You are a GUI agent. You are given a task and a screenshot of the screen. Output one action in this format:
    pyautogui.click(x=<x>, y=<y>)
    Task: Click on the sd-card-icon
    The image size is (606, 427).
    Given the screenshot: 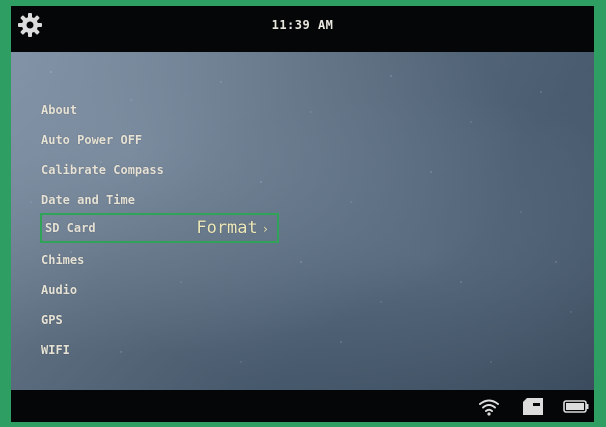 What is the action you would take?
    pyautogui.click(x=533, y=409)
    